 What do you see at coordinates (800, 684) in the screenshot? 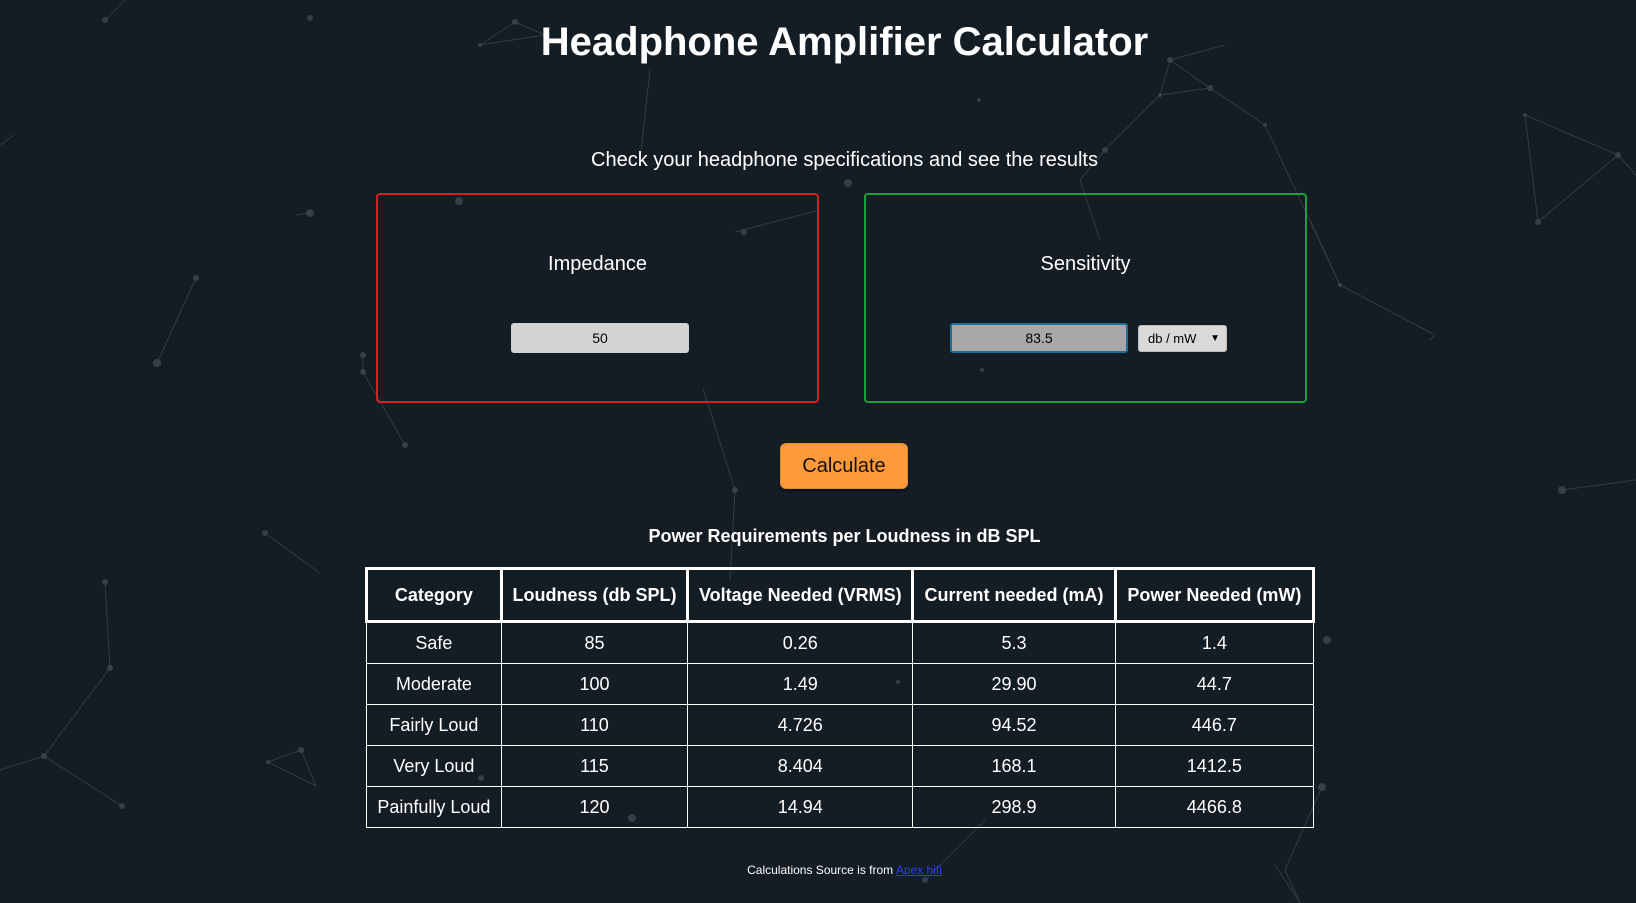
I see `table-cell: 1.49` at bounding box center [800, 684].